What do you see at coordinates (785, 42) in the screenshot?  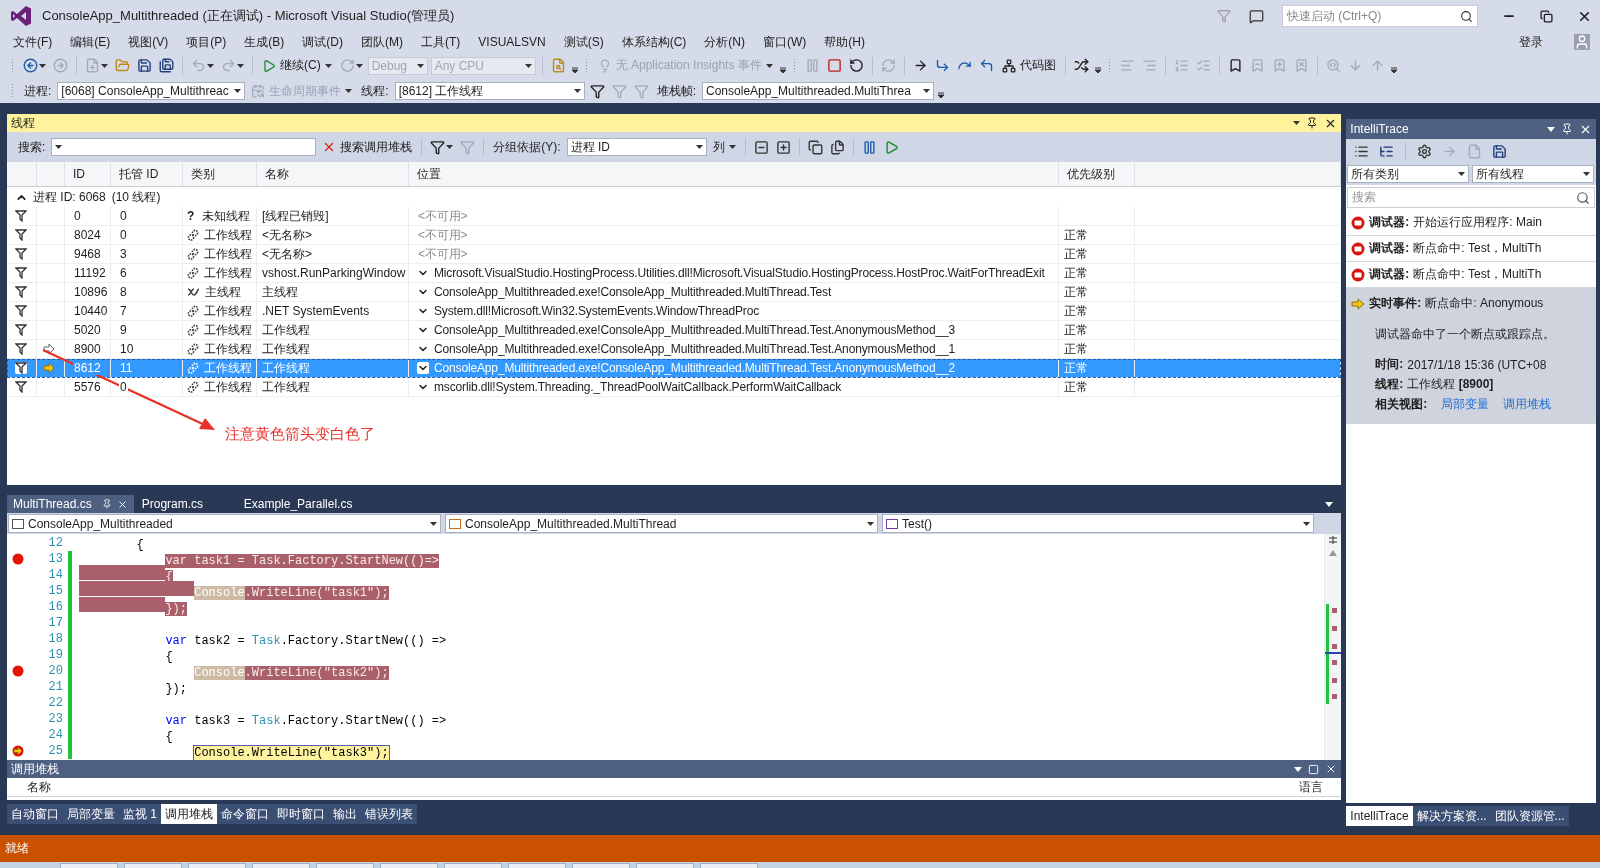 I see `menu-item: 窗口(W)` at bounding box center [785, 42].